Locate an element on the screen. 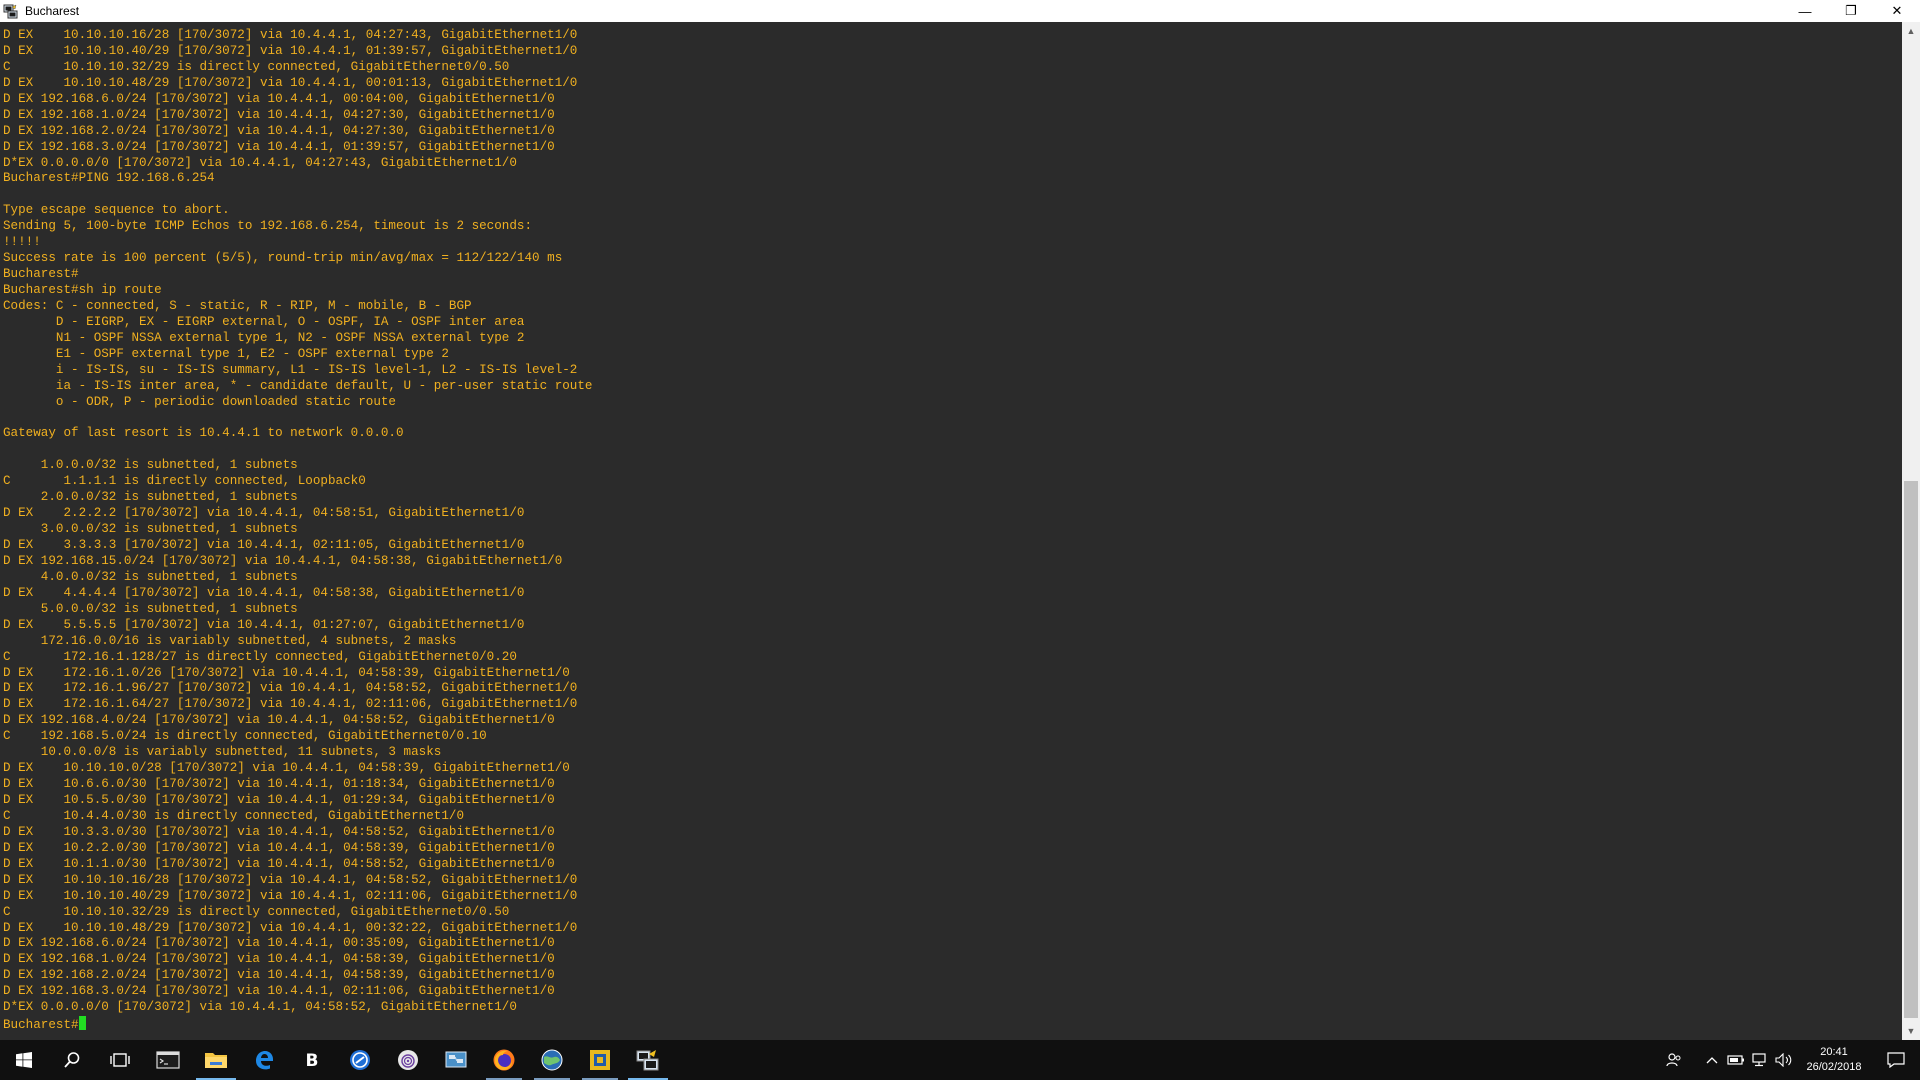 Image resolution: width=1920 pixels, height=1080 pixels. window-controls: — ❐ ✕ is located at coordinates (1851, 11).